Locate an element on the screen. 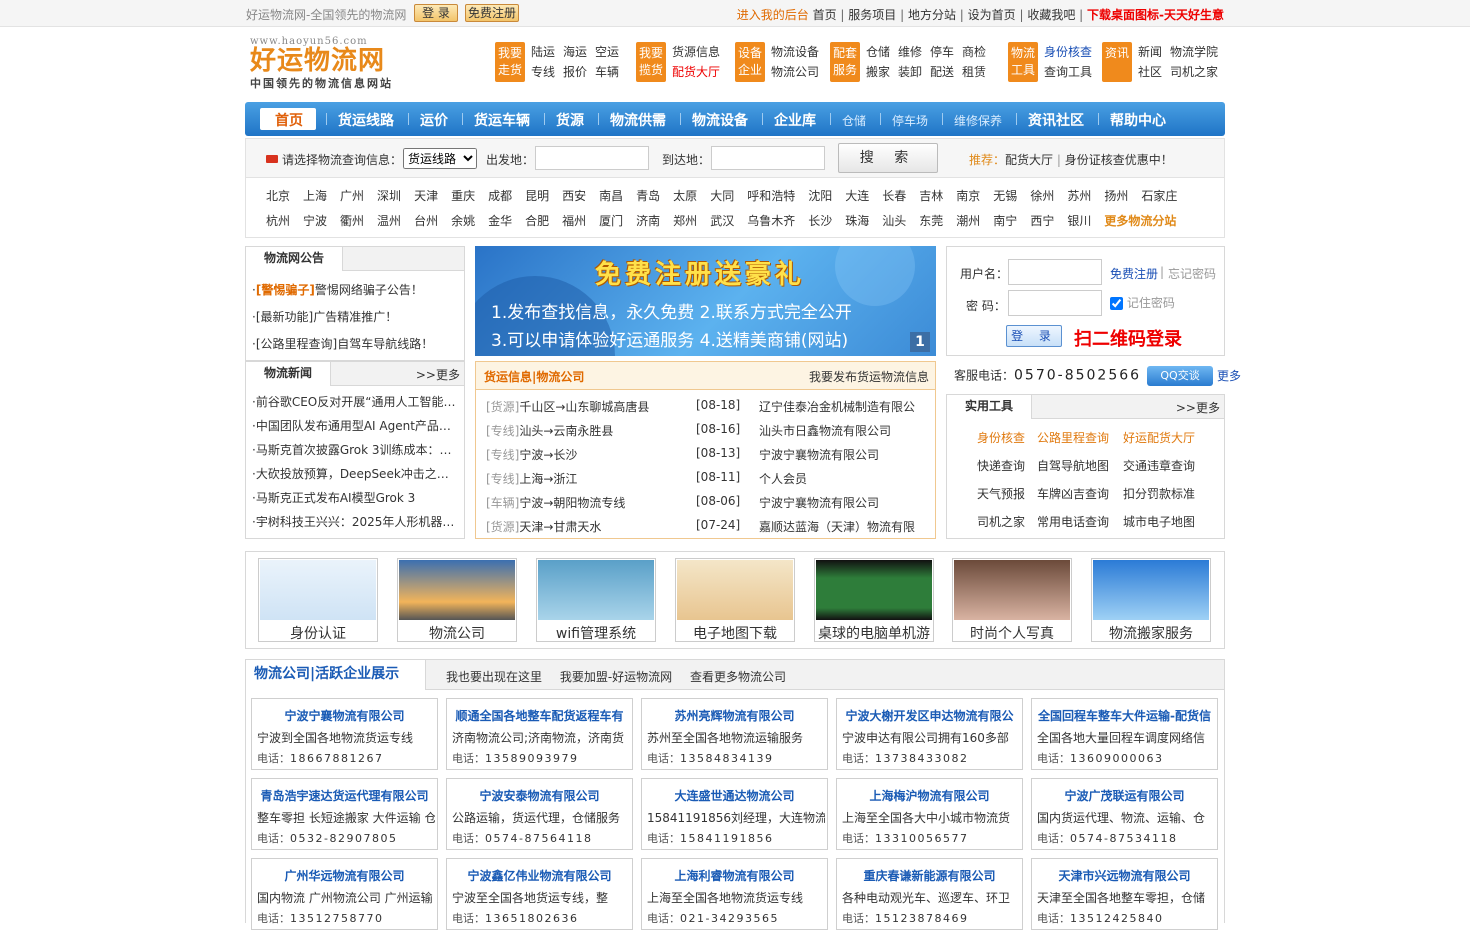 Image resolution: width=1470 pixels, height=930 pixels. recommend-link-2: 身份证核查优惠中！ is located at coordinates (1119, 160).